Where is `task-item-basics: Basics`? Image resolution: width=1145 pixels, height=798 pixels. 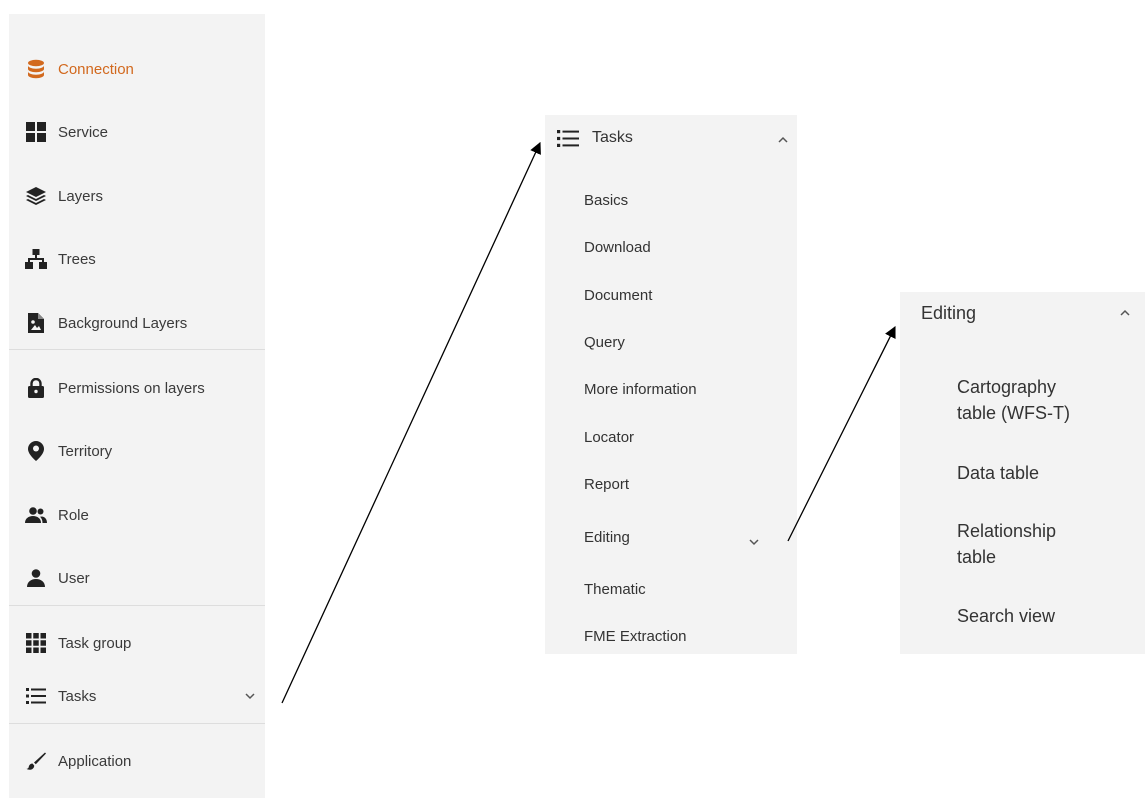
task-item-basics: Basics is located at coordinates (606, 200).